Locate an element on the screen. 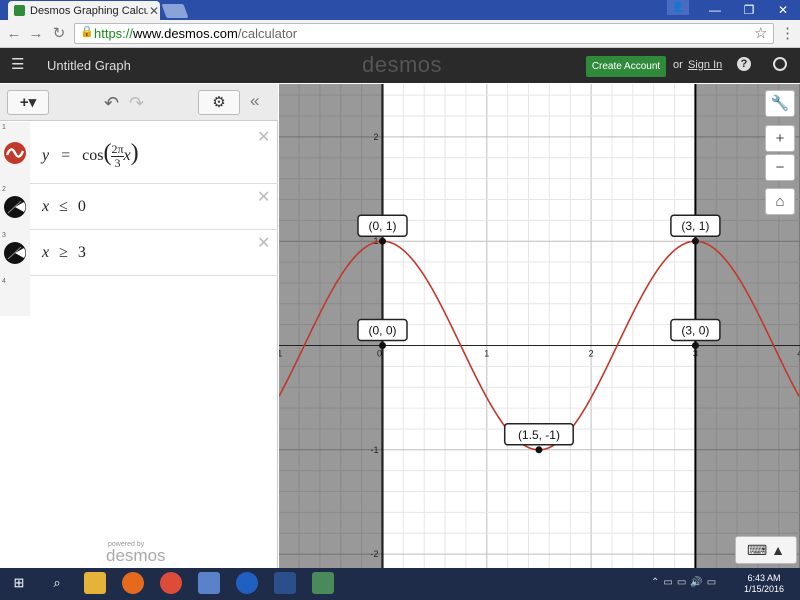 This screenshot has width=800, height=600. desmos-logo: desmos is located at coordinates (402, 64).